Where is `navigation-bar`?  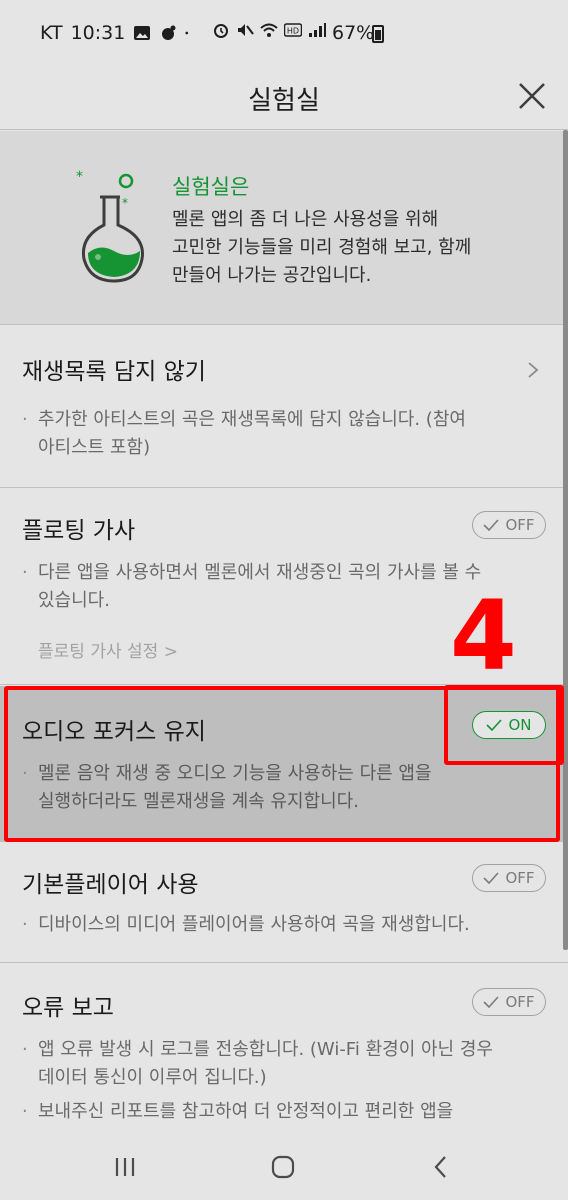 navigation-bar is located at coordinates (284, 1166).